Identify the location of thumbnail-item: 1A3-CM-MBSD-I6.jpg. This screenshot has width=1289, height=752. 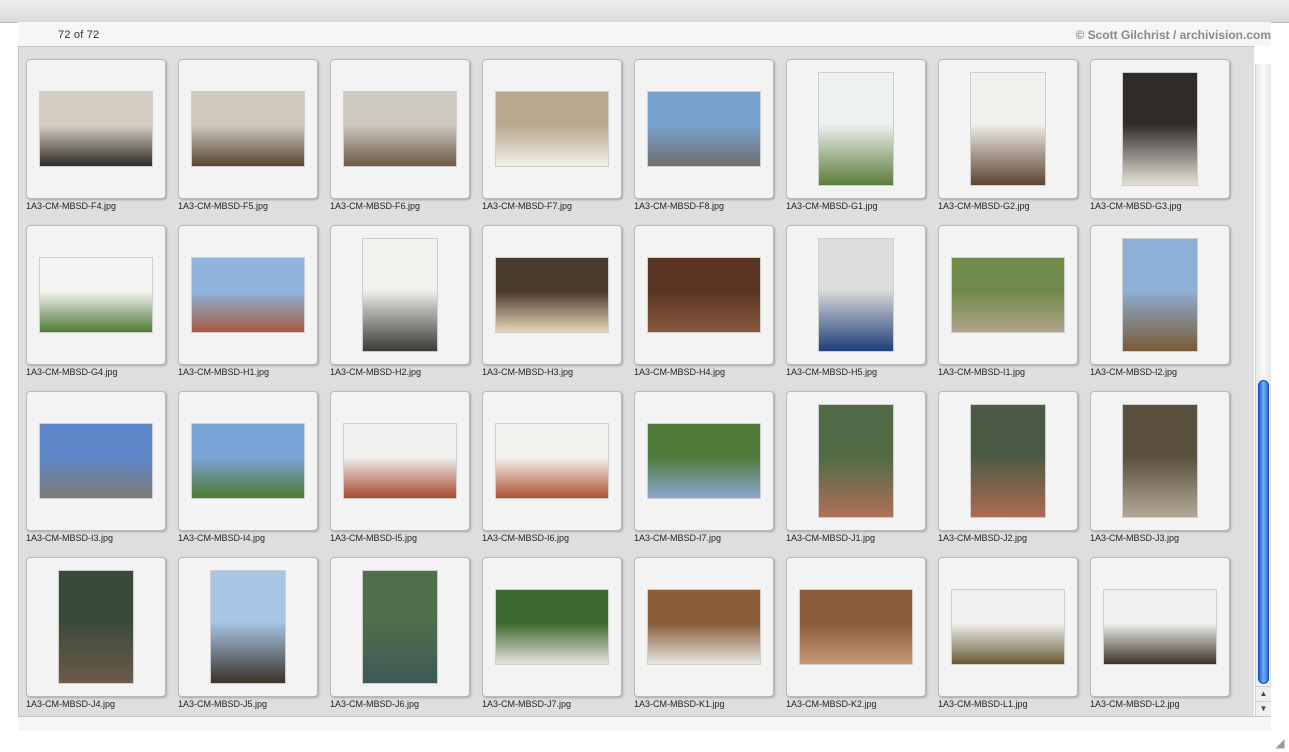
(552, 467).